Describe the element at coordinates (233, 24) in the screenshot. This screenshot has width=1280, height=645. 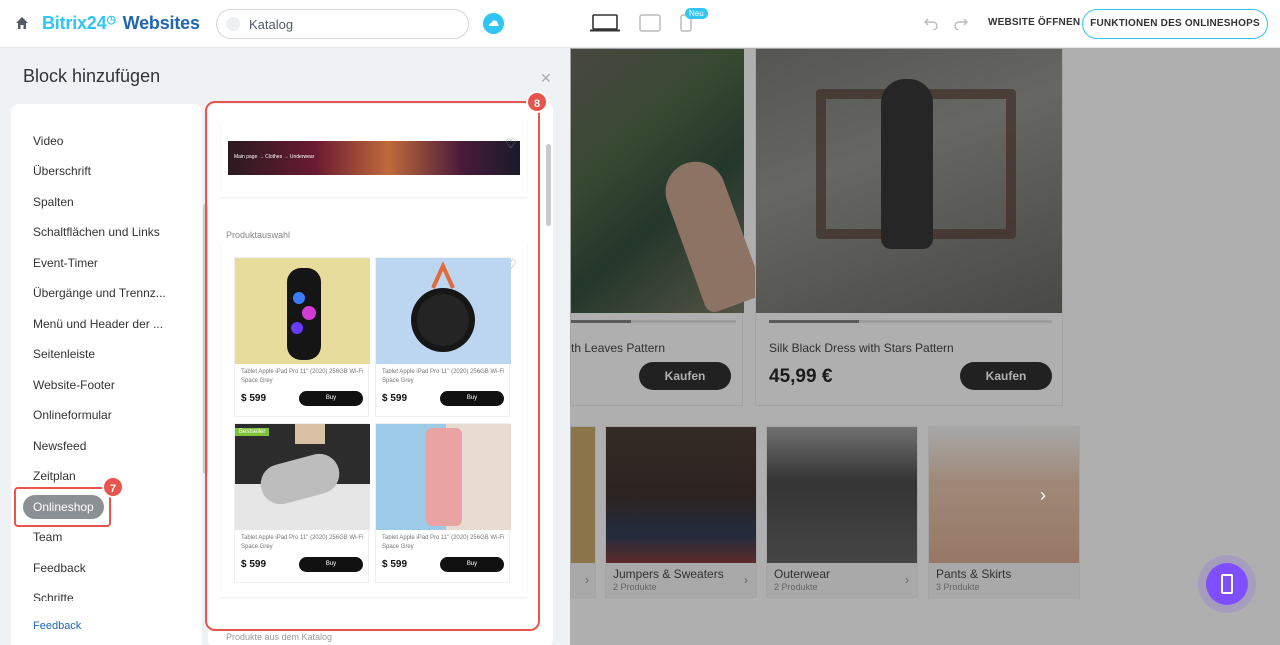
I see `page-icon` at that location.